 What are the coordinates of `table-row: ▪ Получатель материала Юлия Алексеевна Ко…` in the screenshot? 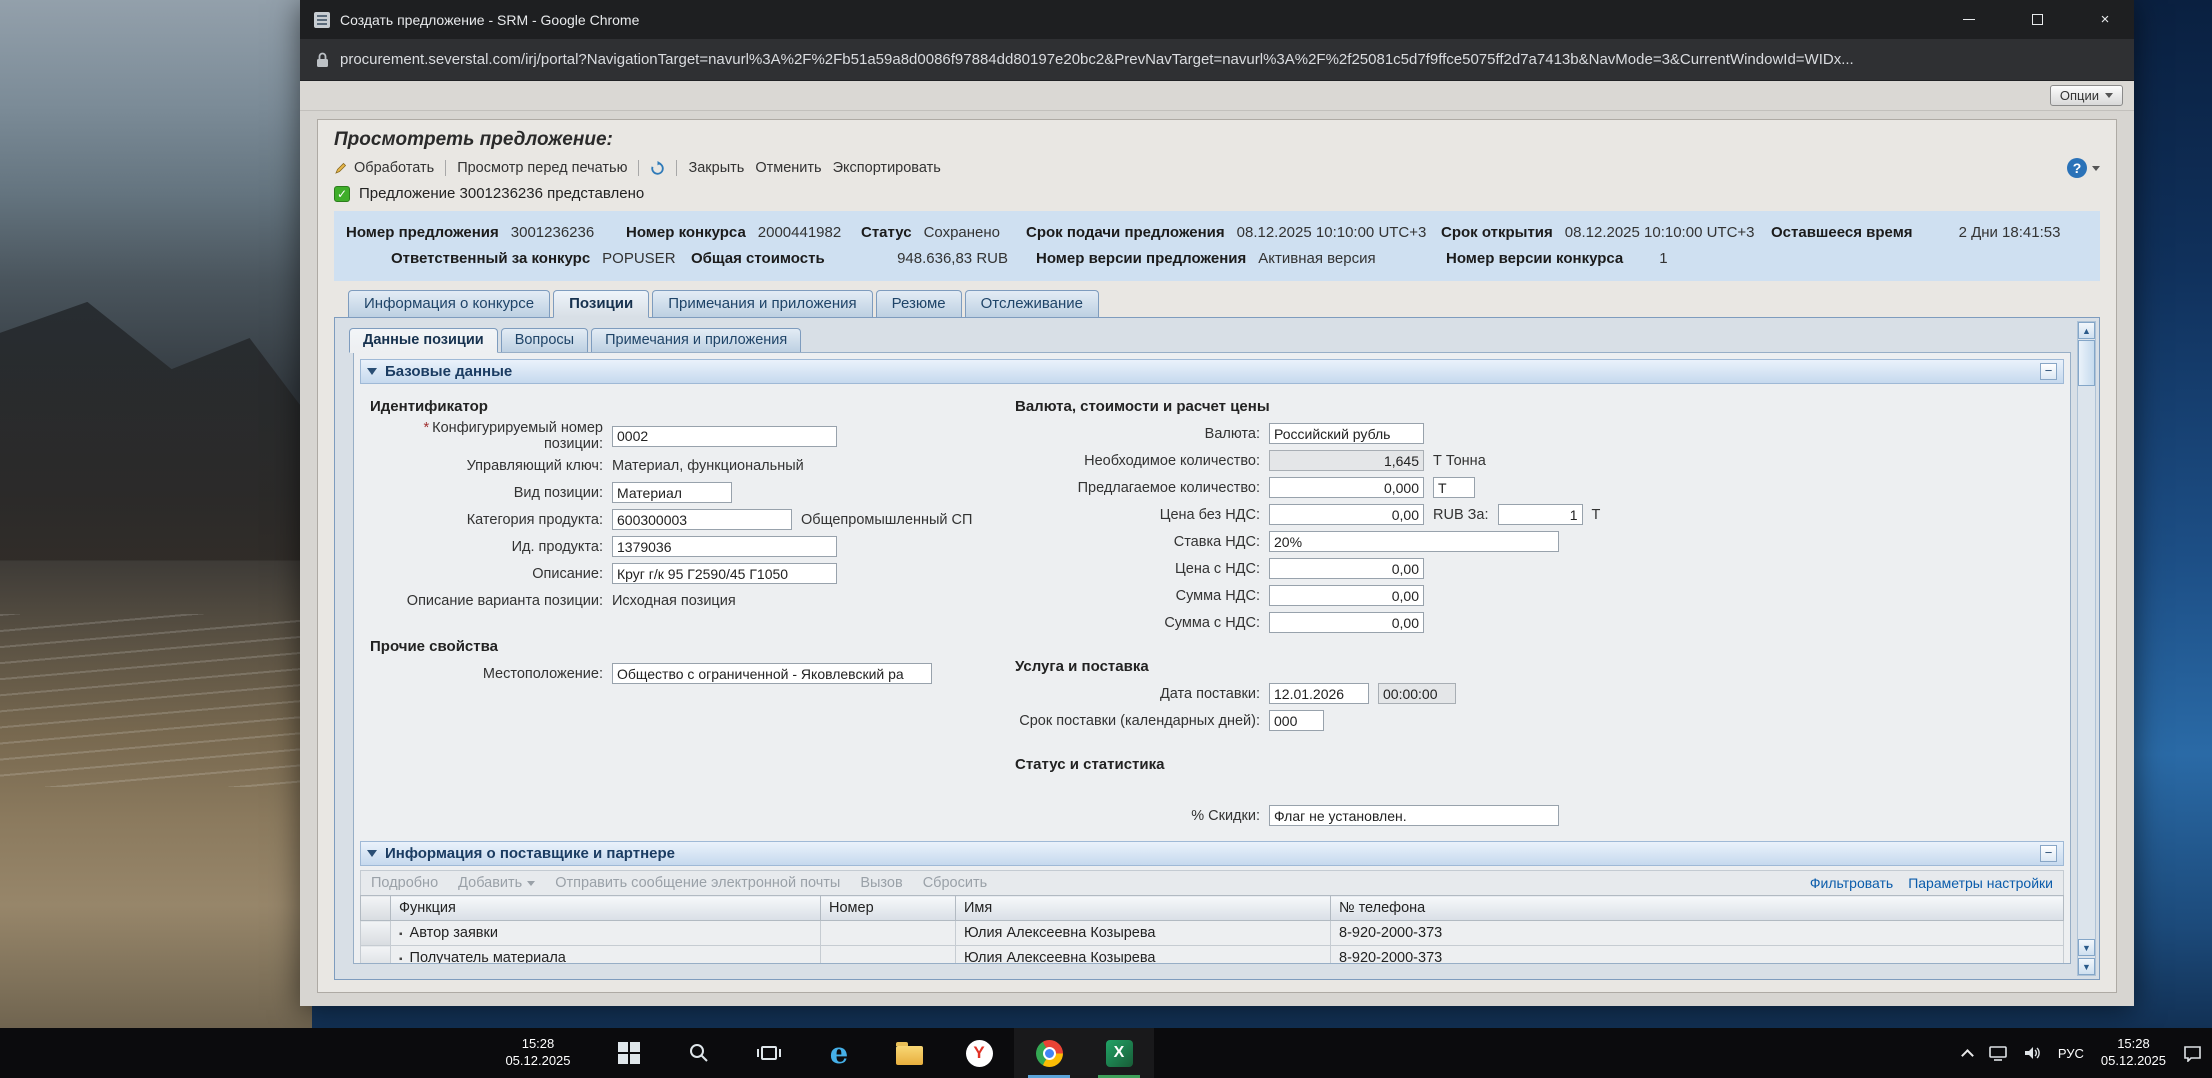 It's located at (1212, 954).